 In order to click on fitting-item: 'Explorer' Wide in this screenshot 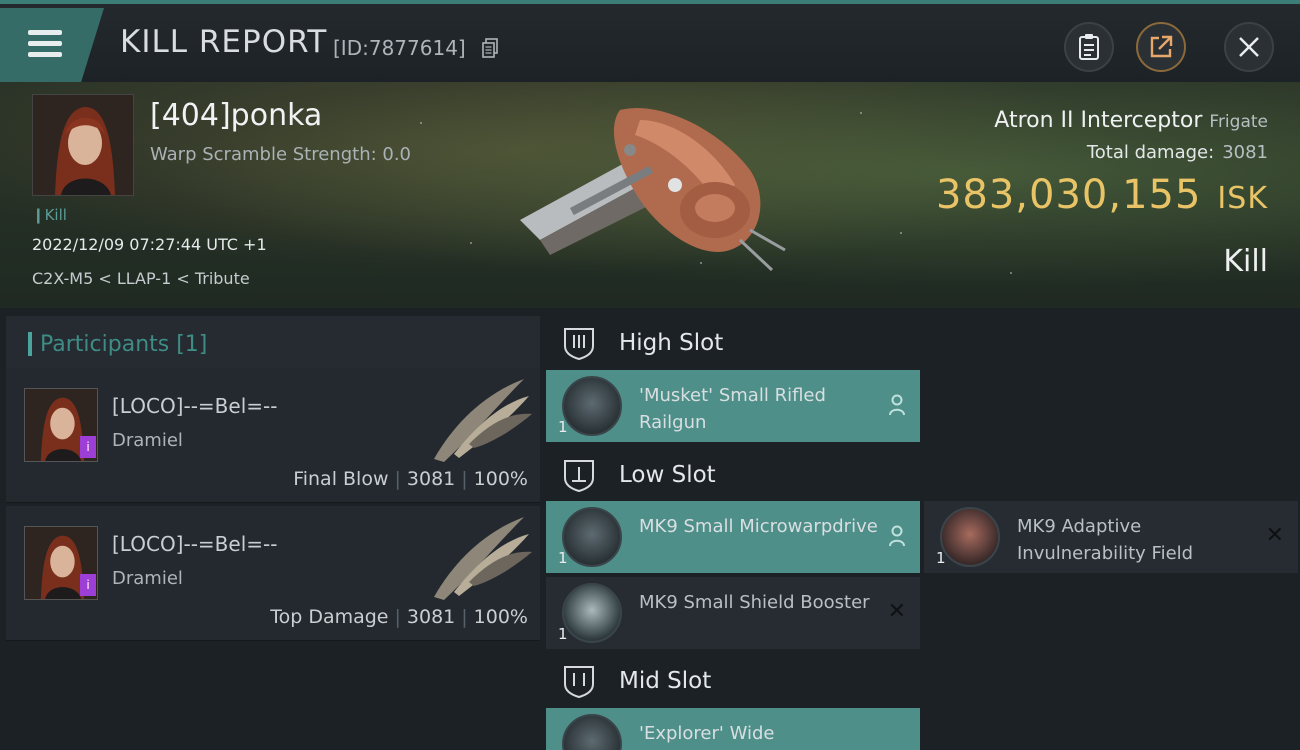, I will do `click(733, 729)`.